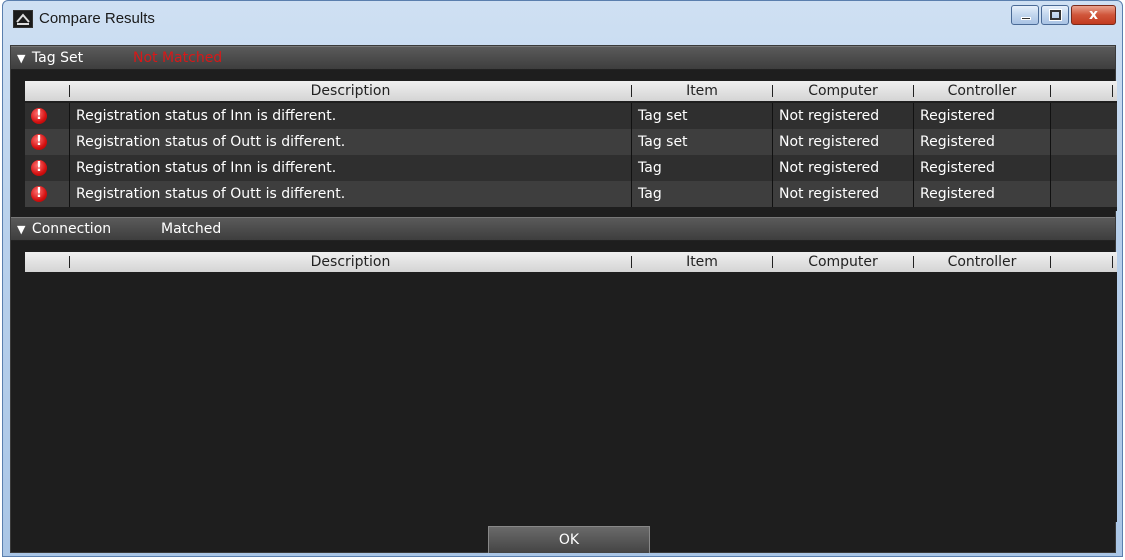  I want to click on title-bar: Compare Results x, so click(562, 21).